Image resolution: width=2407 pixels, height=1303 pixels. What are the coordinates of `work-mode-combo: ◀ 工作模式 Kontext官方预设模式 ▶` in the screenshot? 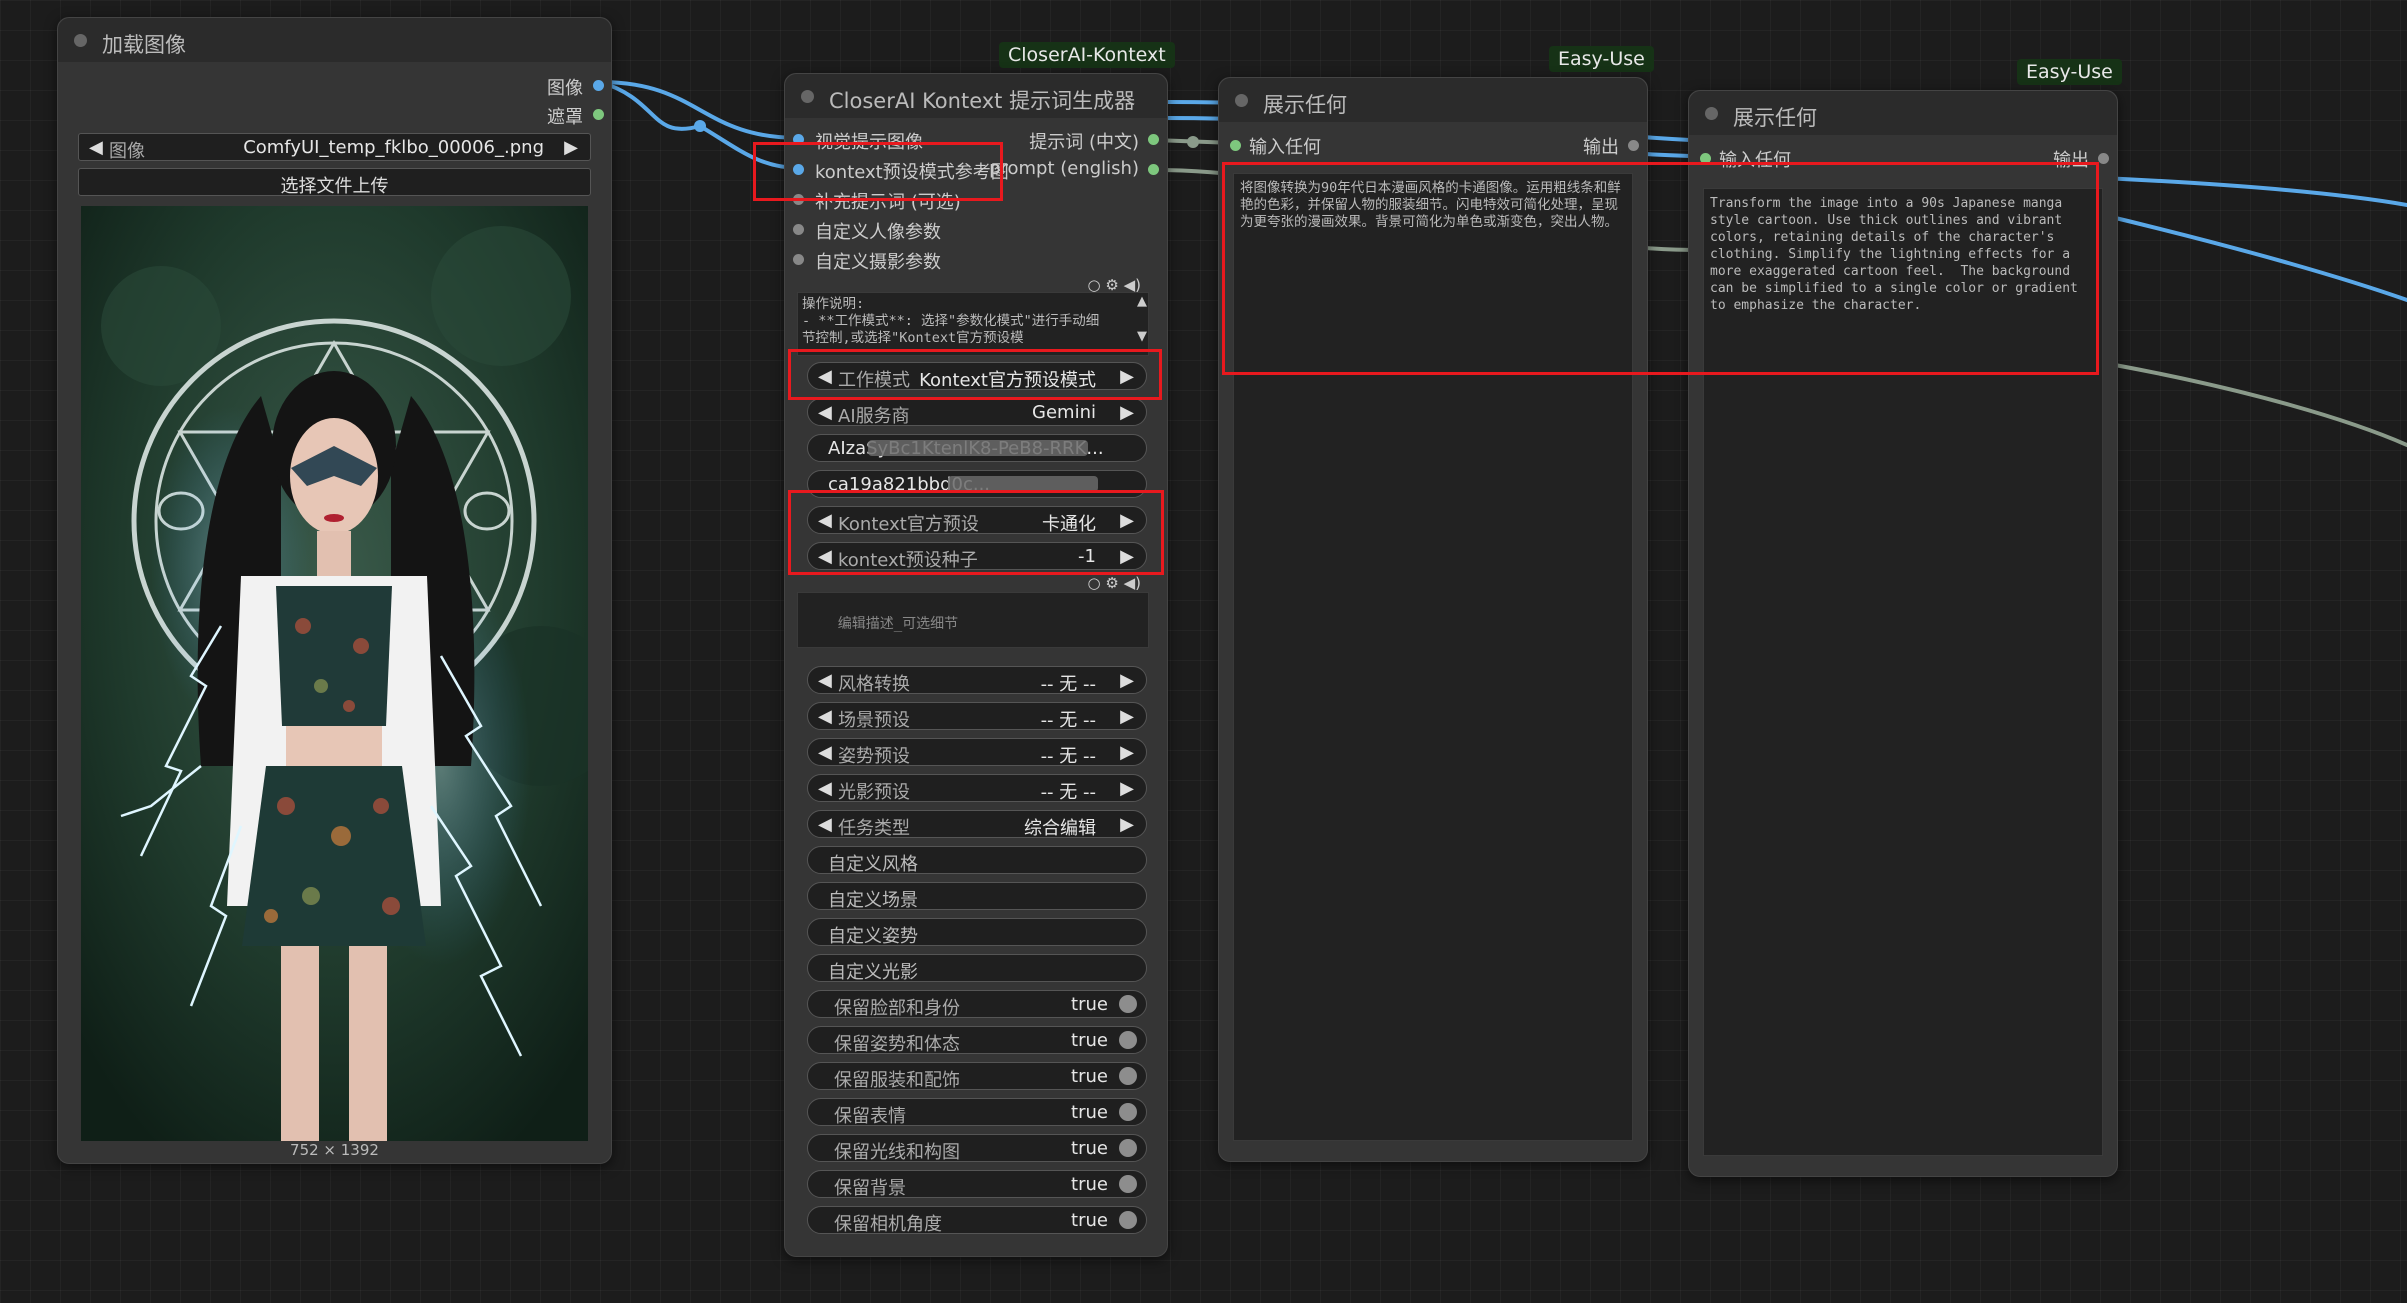 It's located at (977, 376).